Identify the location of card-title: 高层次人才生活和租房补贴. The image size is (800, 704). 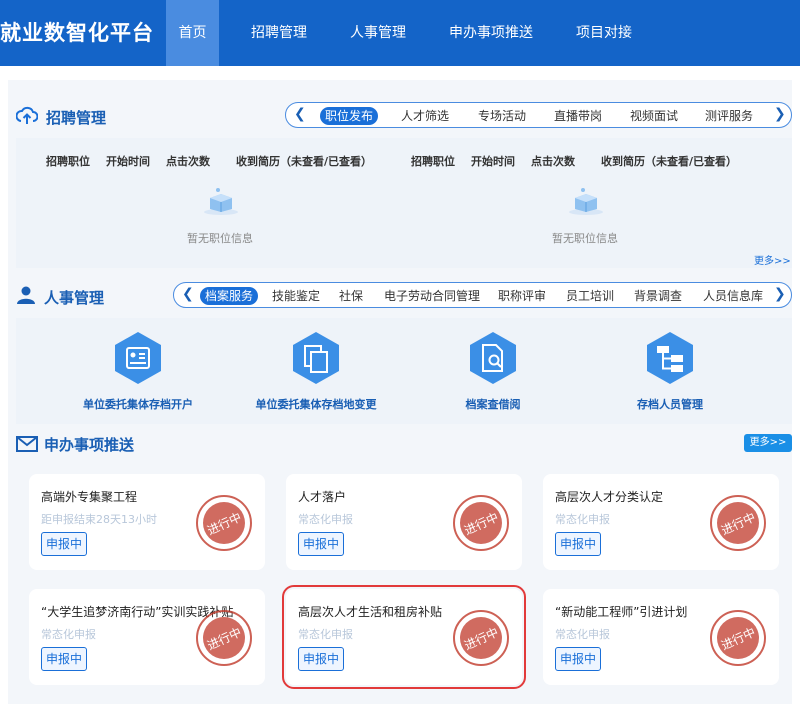
(370, 612).